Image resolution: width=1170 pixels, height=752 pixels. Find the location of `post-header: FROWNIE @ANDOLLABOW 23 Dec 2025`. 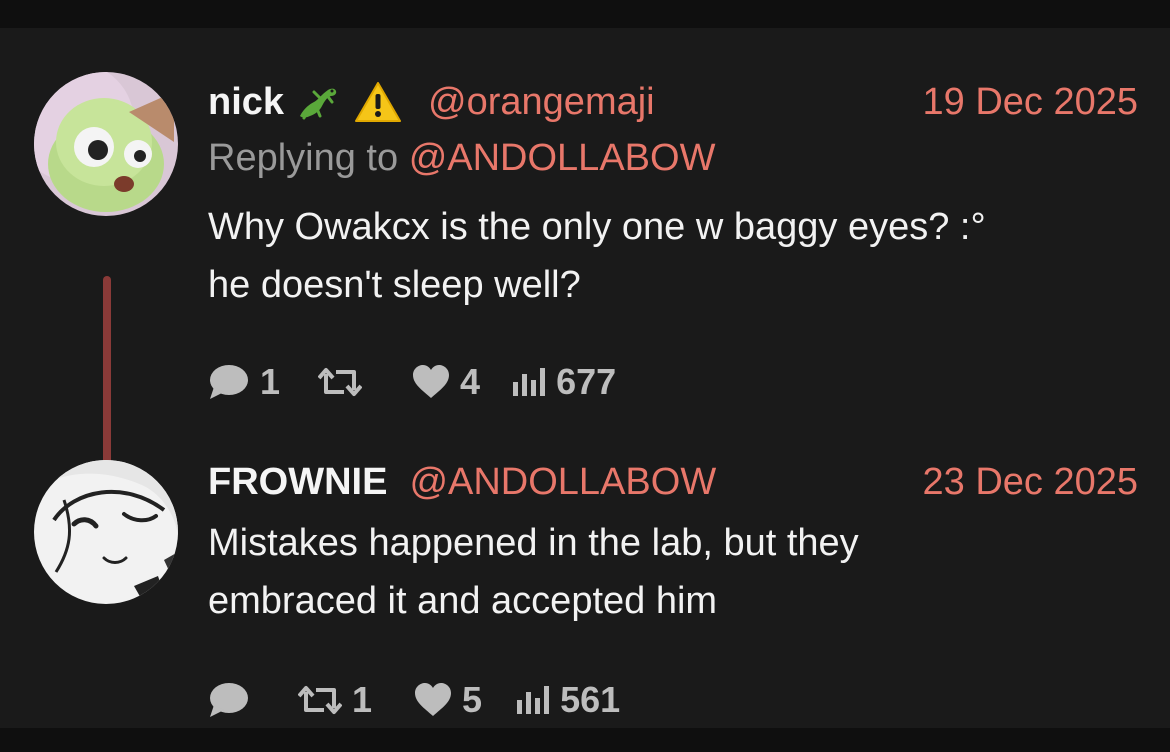

post-header: FROWNIE @ANDOLLABOW 23 Dec 2025 is located at coordinates (673, 482).